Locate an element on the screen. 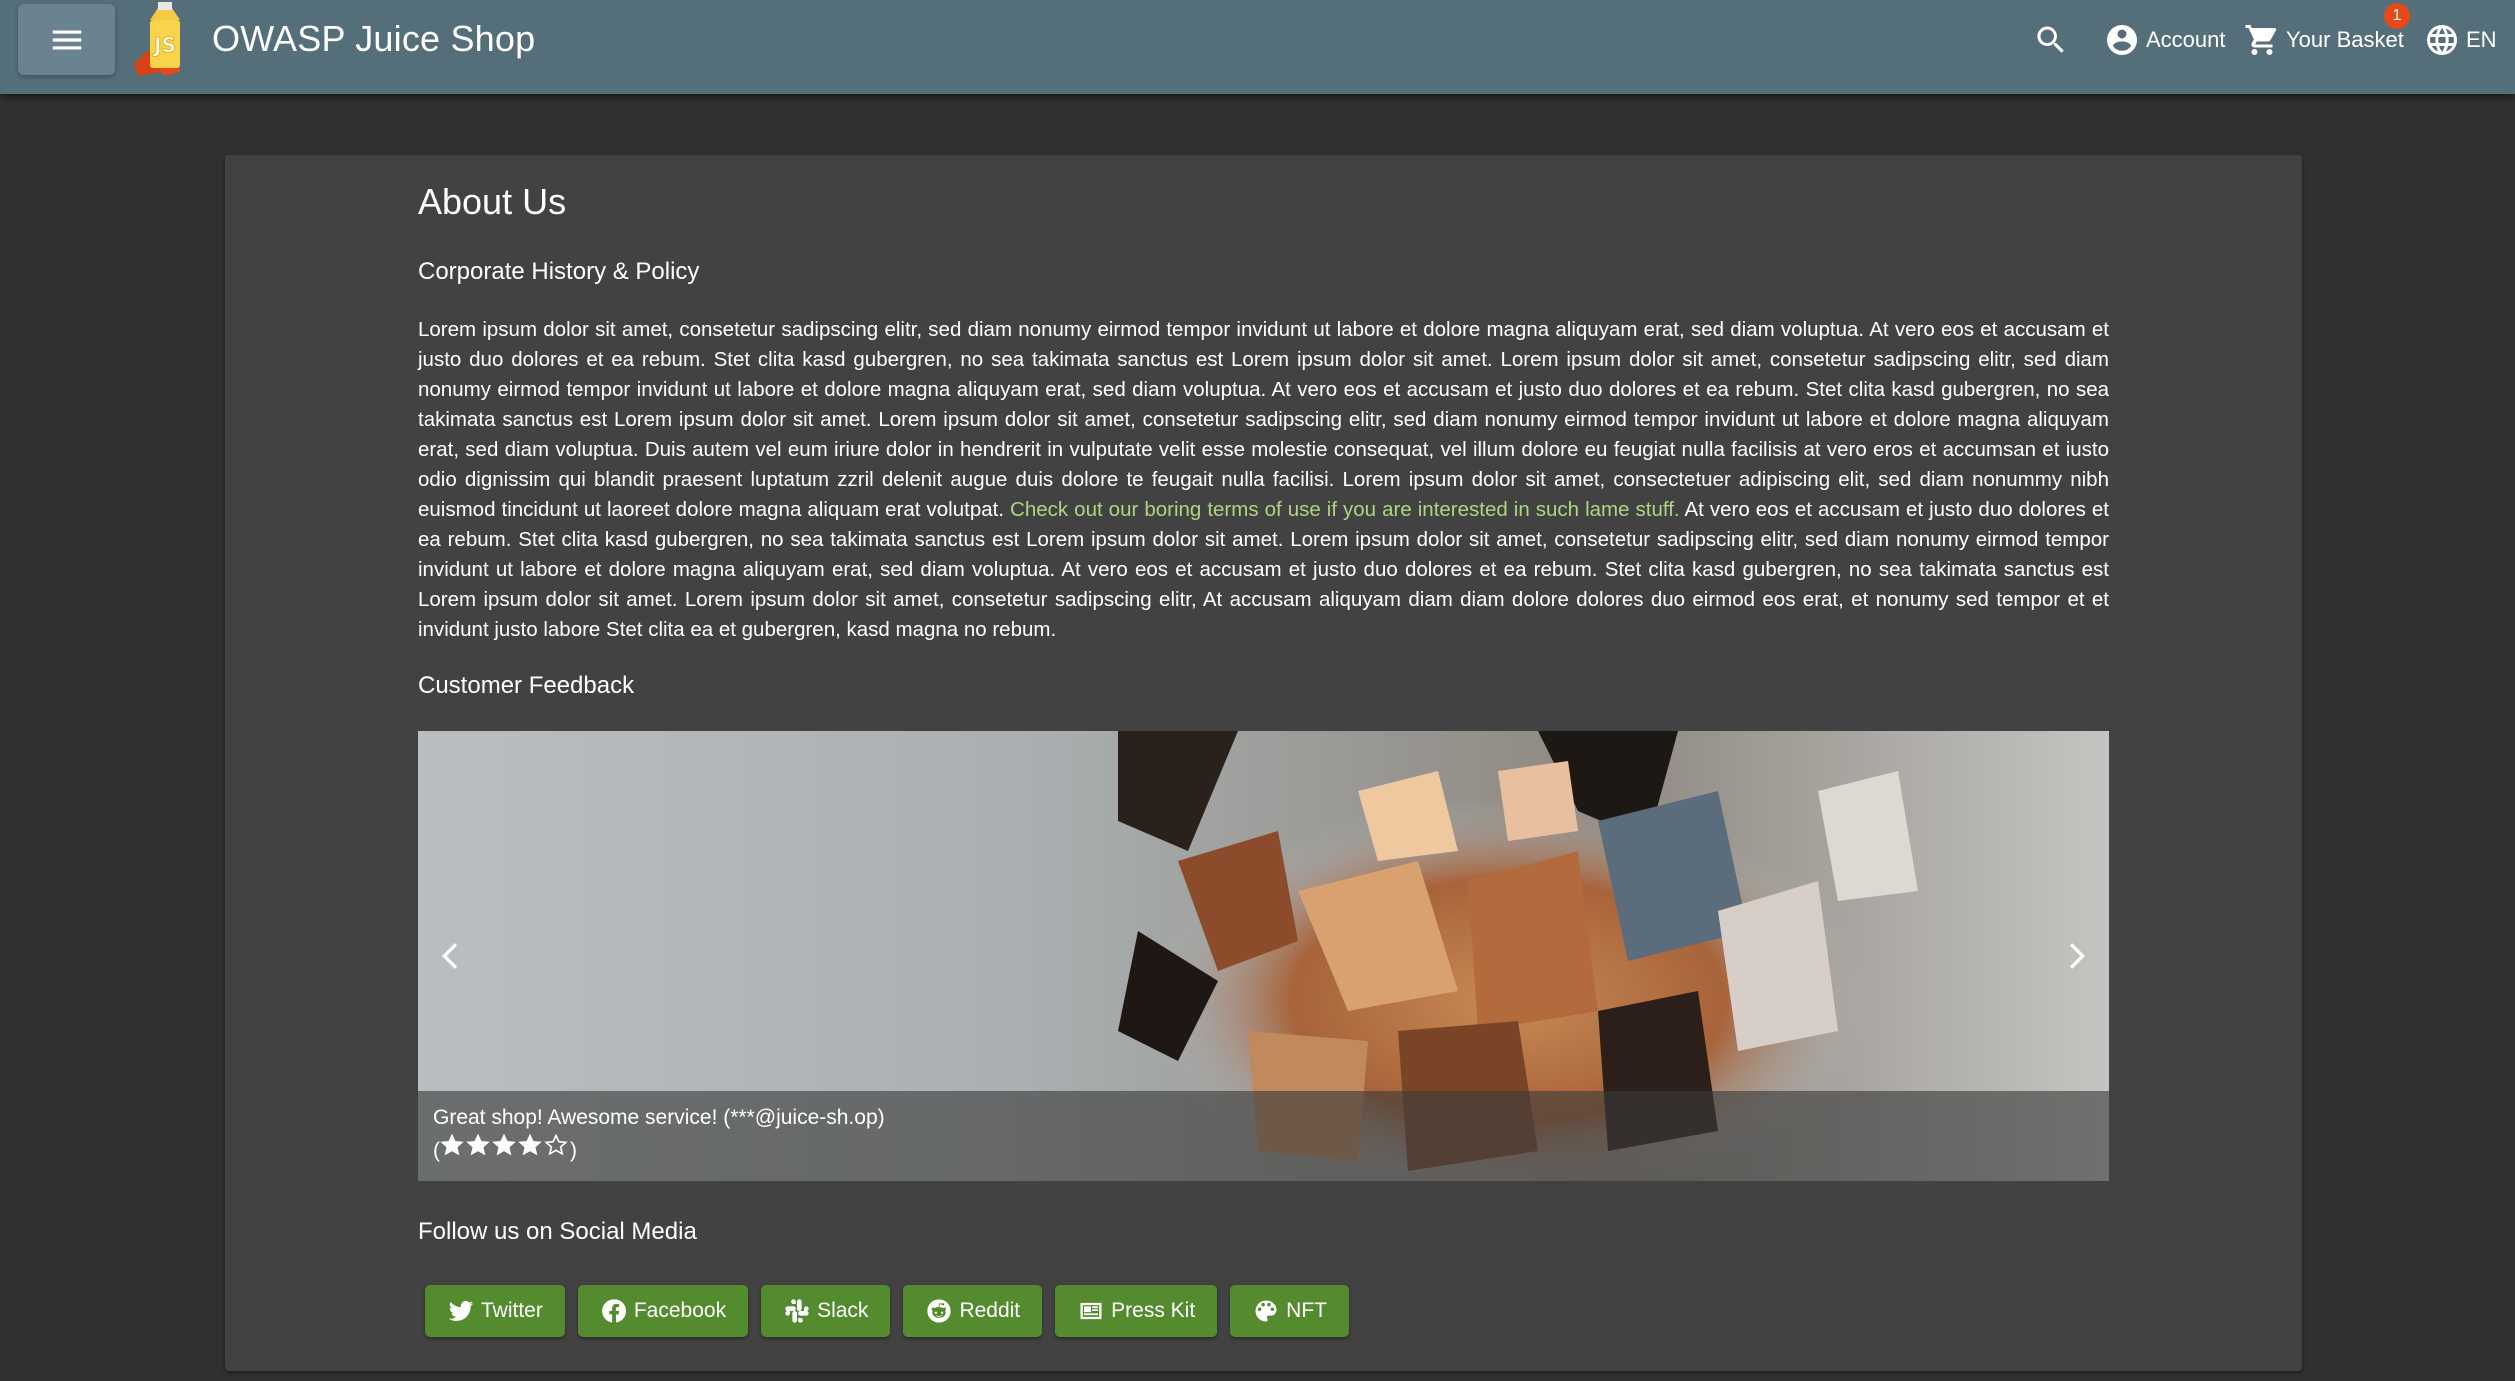  chevron-right-icon is located at coordinates (2077, 956).